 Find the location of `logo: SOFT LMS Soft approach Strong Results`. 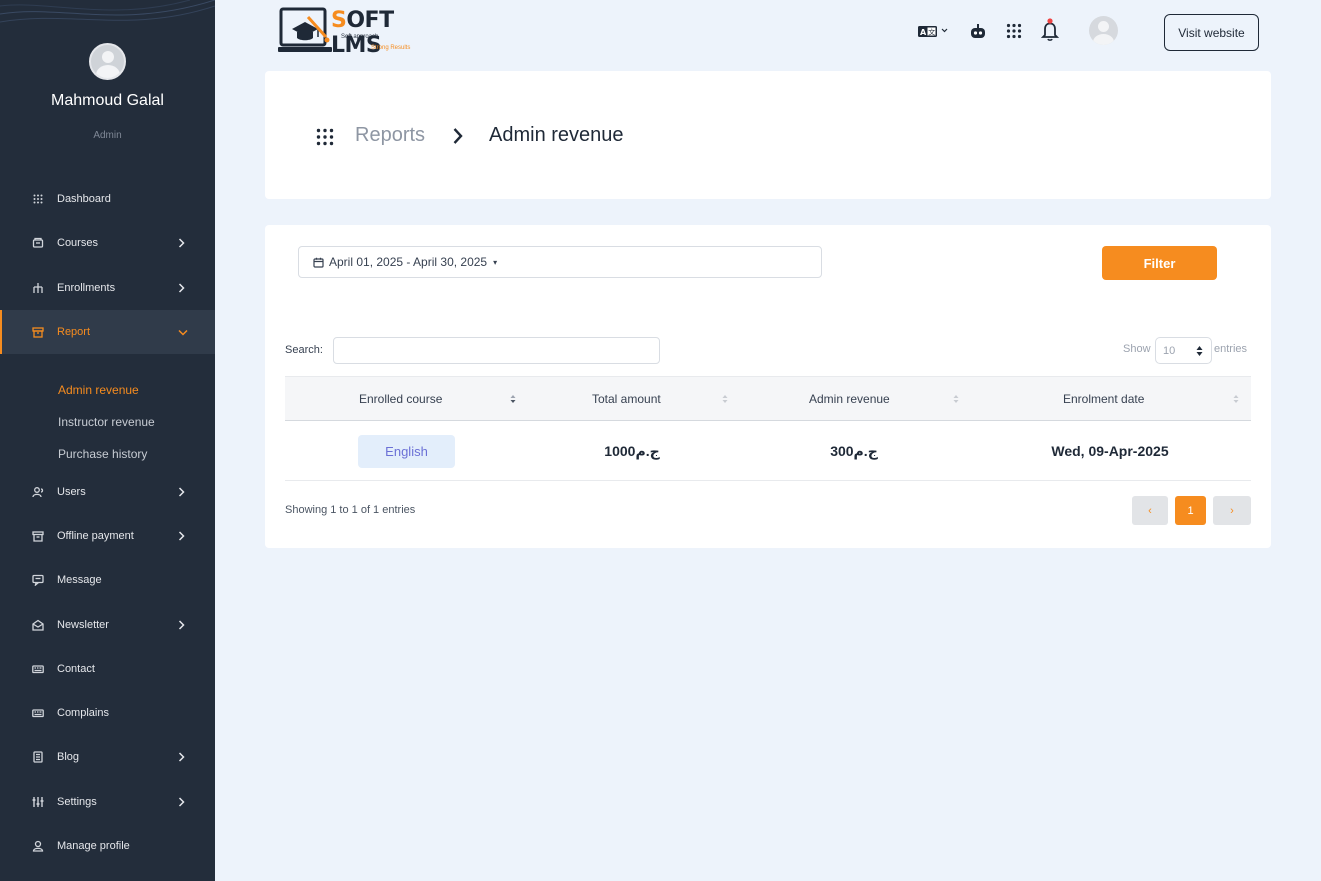

logo: SOFT LMS Soft approach Strong Results is located at coordinates (351, 32).